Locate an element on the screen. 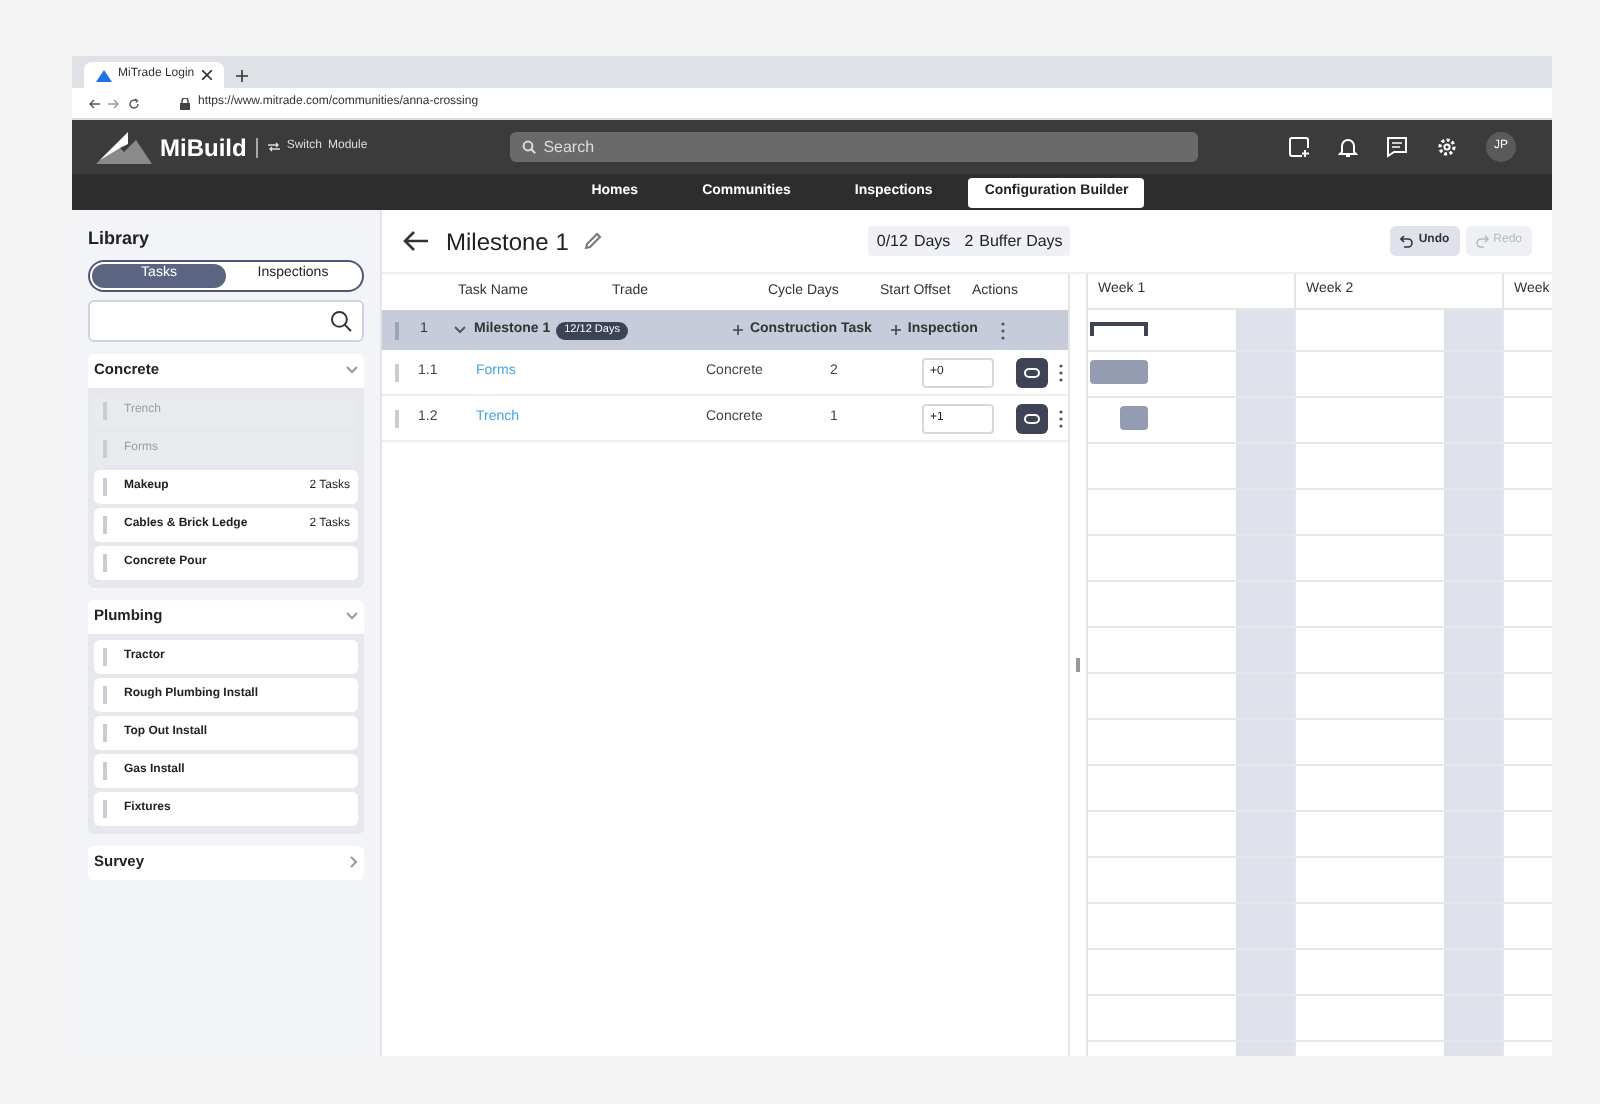  buffer-count: 2 is located at coordinates (969, 241).